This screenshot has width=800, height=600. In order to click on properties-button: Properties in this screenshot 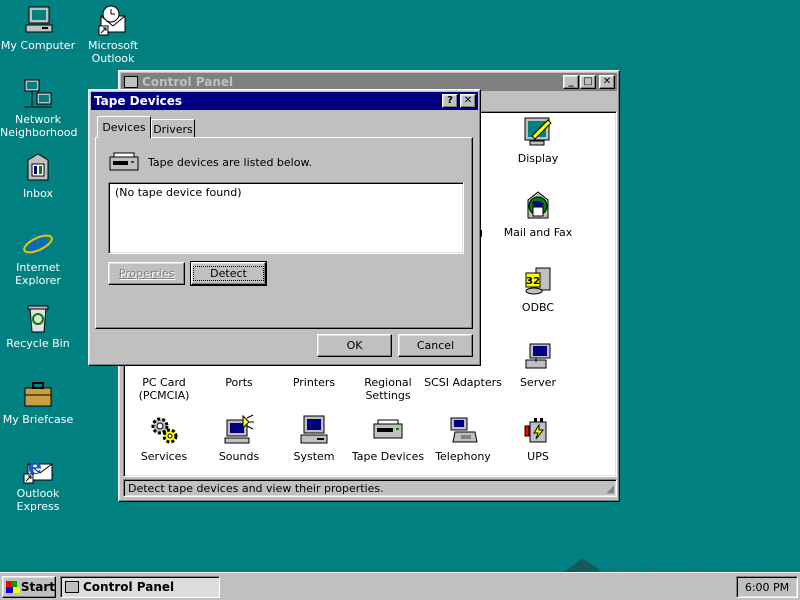, I will do `click(146, 273)`.